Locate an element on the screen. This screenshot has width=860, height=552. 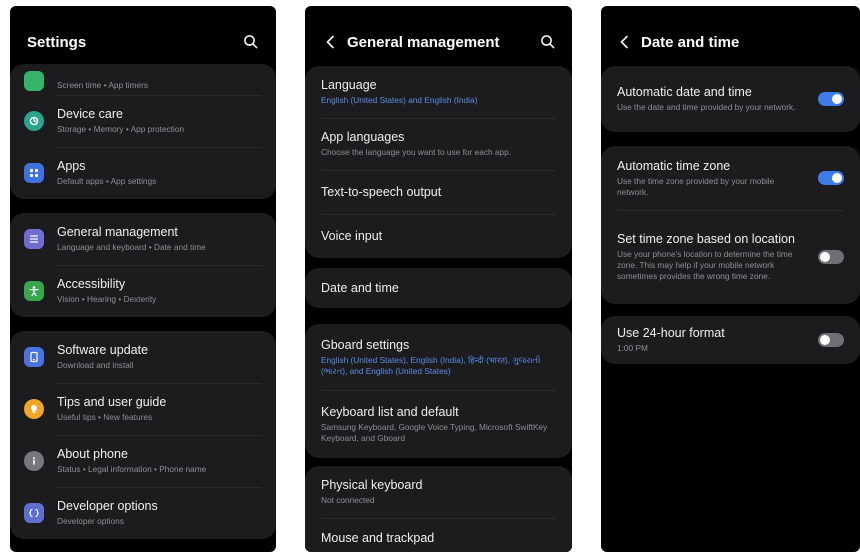
toggle-label: Automatic time zone is located at coordinates (674, 165).